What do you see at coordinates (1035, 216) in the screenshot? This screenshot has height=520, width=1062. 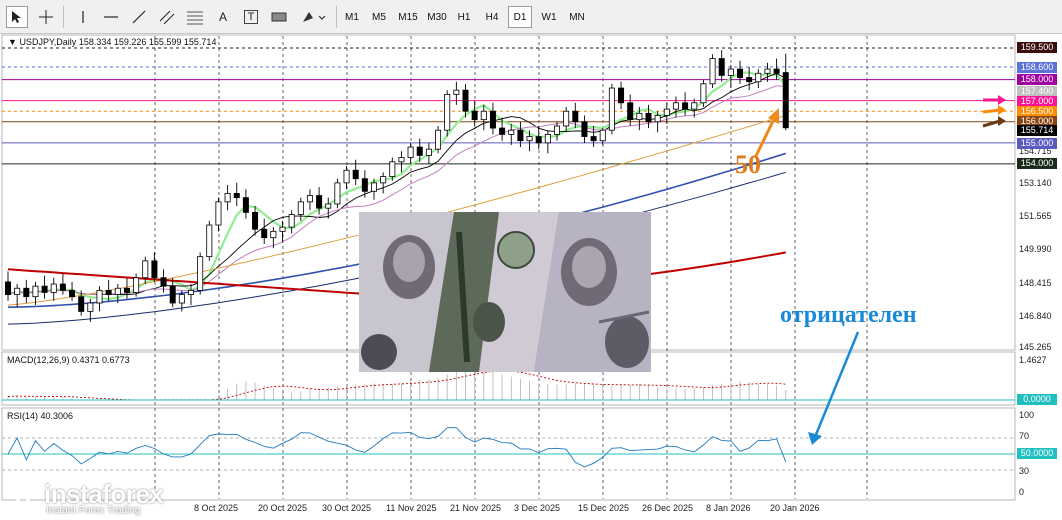 I see `price-axis-label: 151.565` at bounding box center [1035, 216].